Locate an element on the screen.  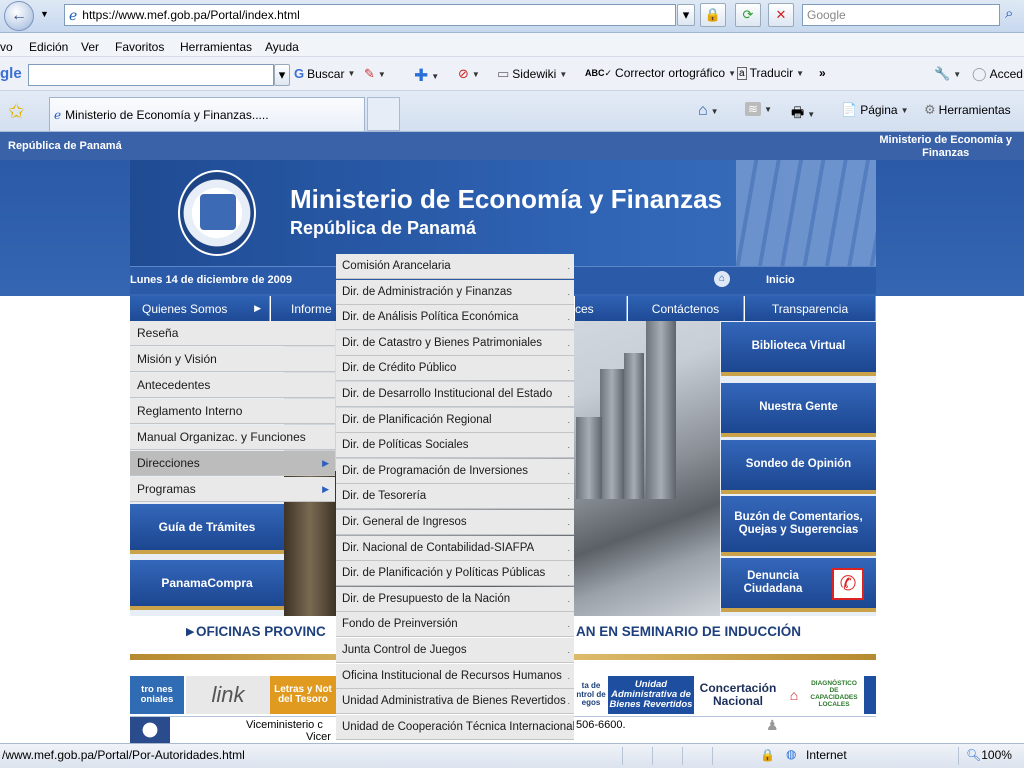
submenu-item: Fondo de Preinversión. is located at coordinates (455, 625).